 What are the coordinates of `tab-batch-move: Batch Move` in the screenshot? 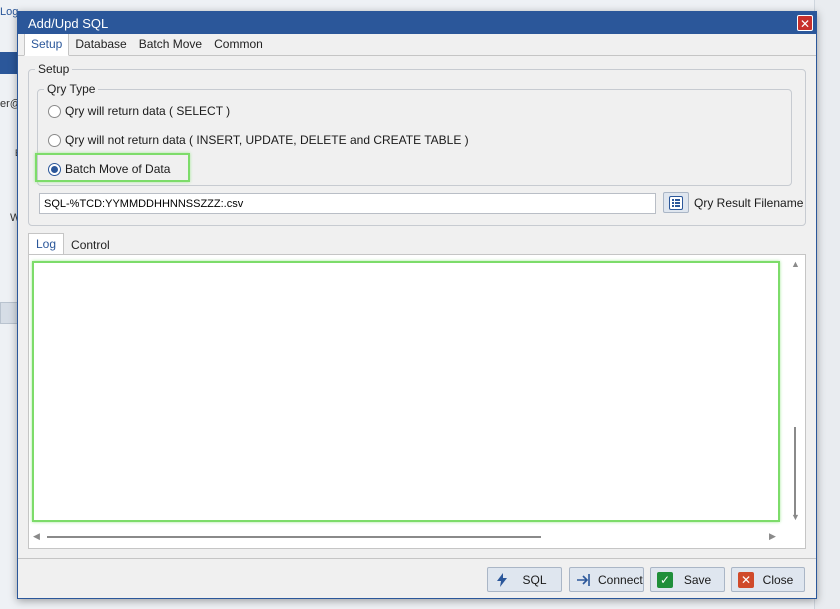 It's located at (170, 44).